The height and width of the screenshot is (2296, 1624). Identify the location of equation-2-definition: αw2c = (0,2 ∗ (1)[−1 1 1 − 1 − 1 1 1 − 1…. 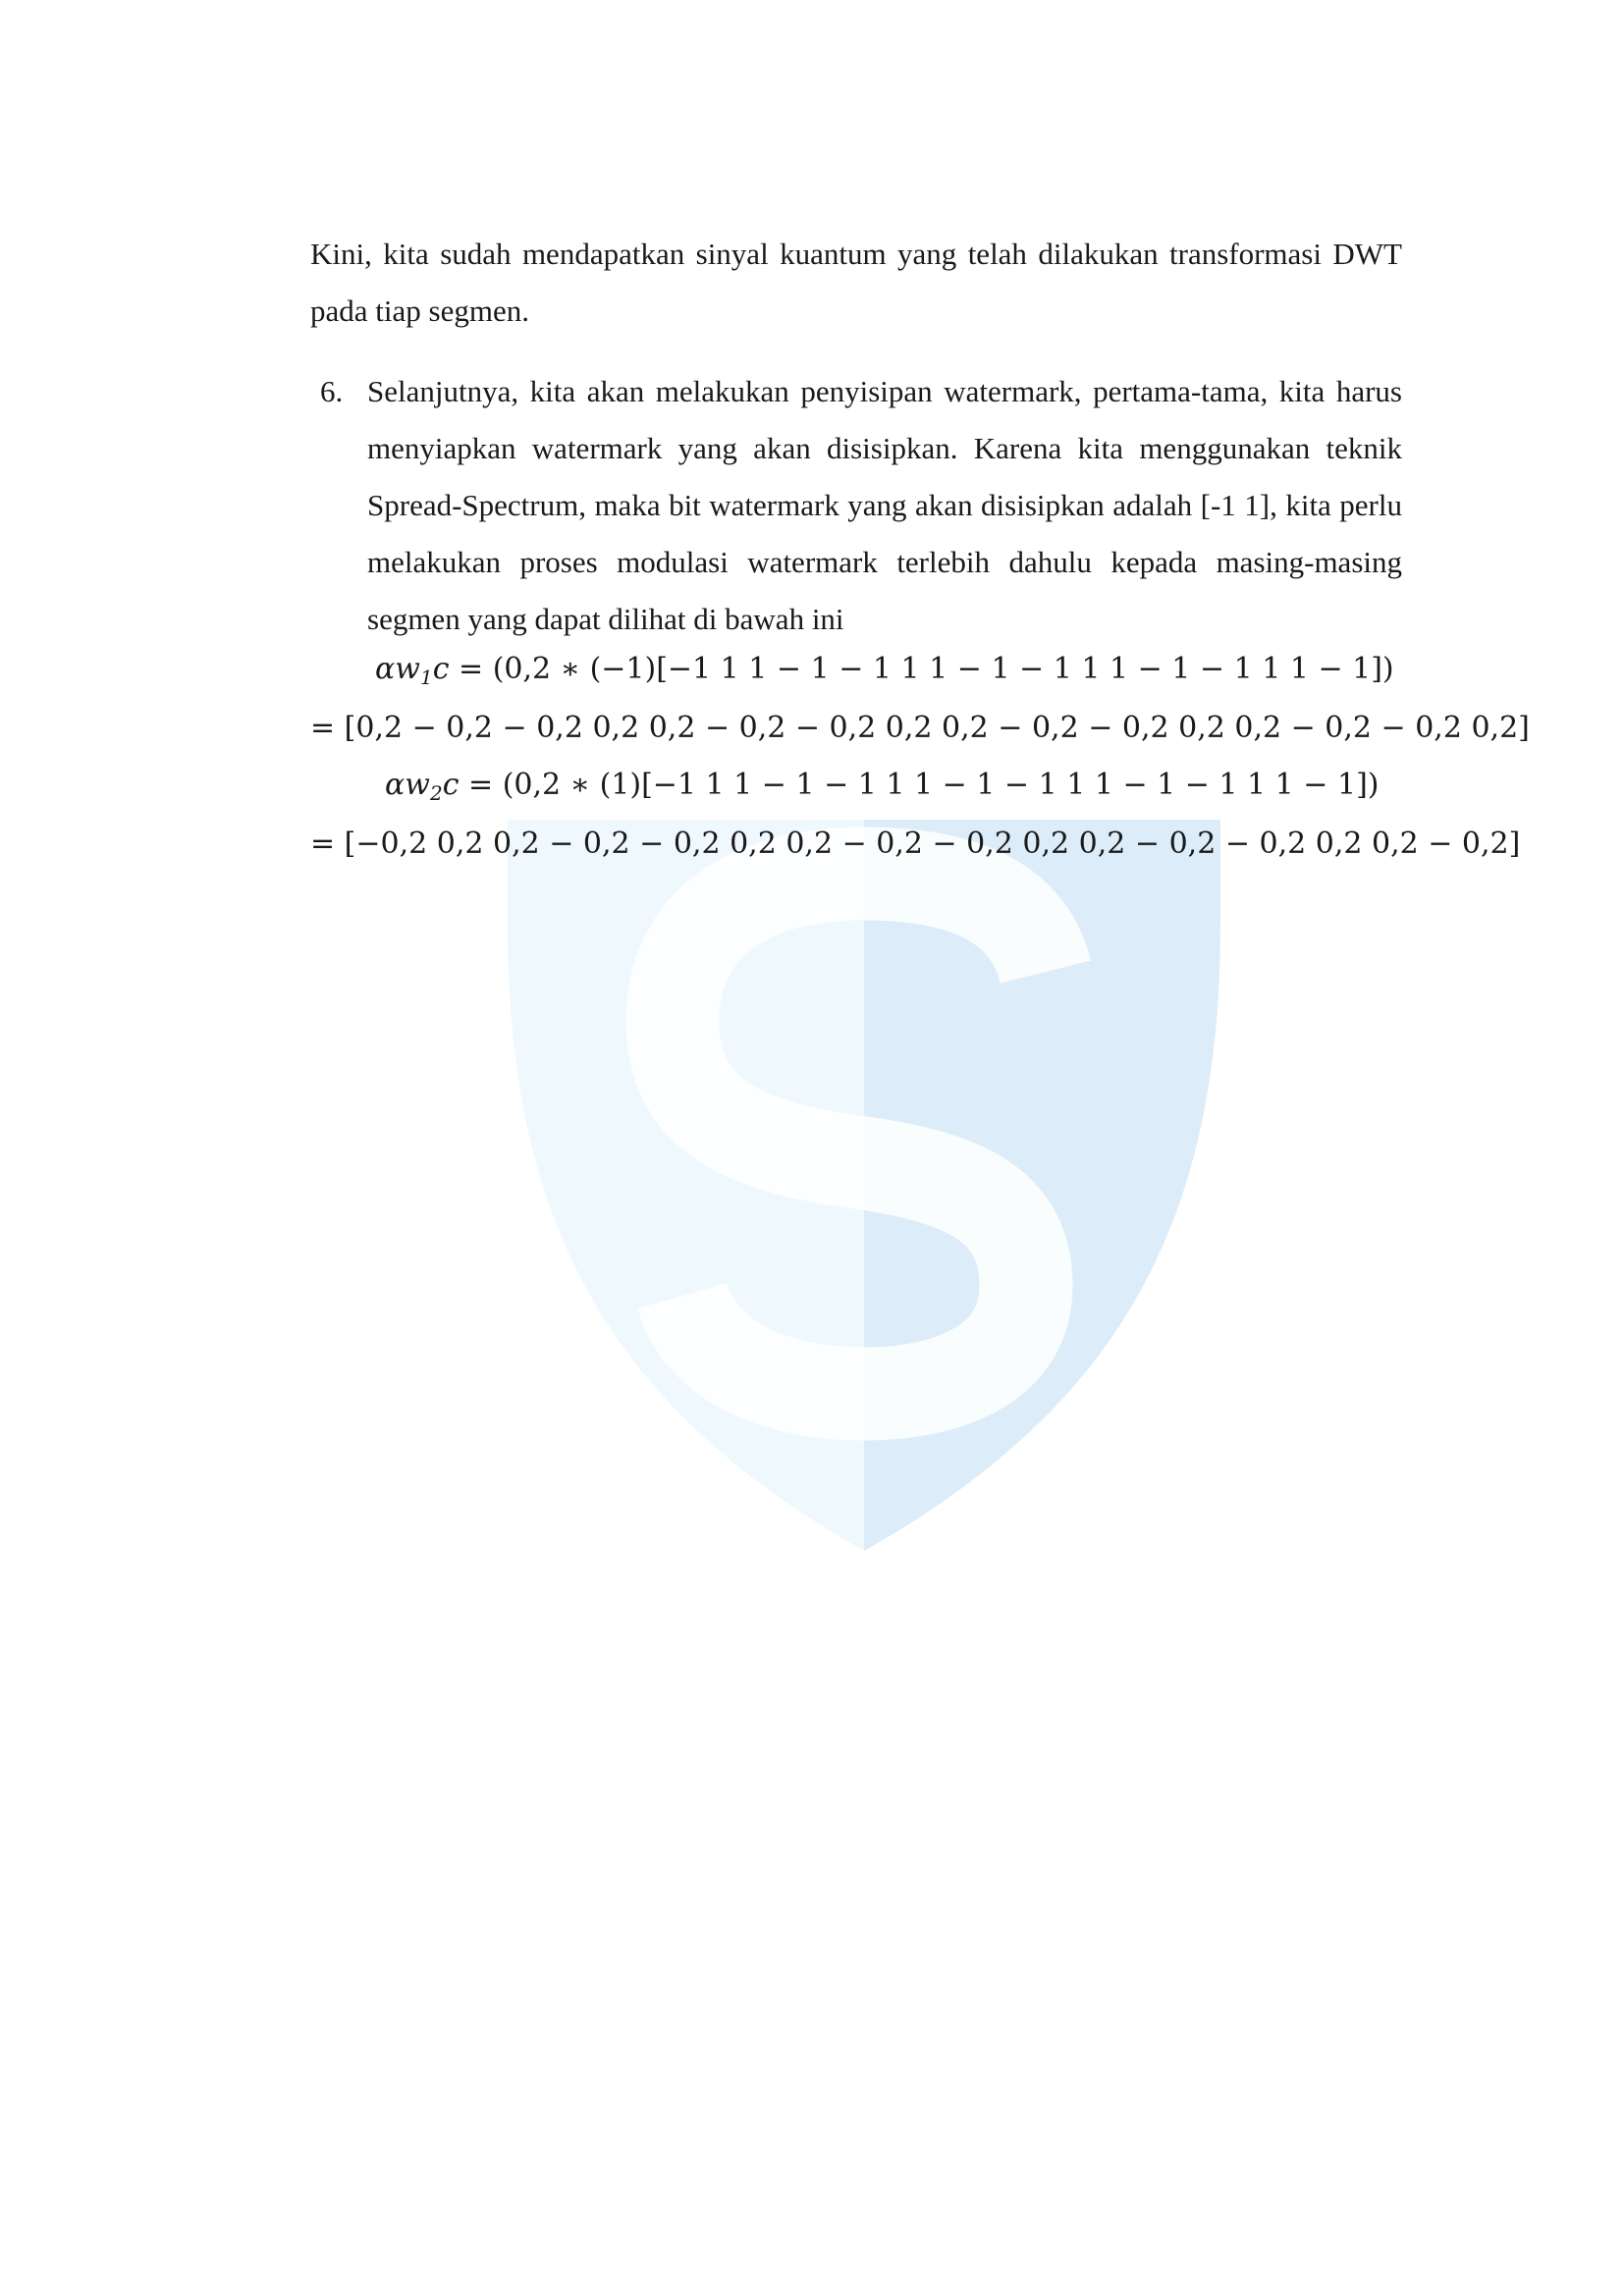
(882, 786).